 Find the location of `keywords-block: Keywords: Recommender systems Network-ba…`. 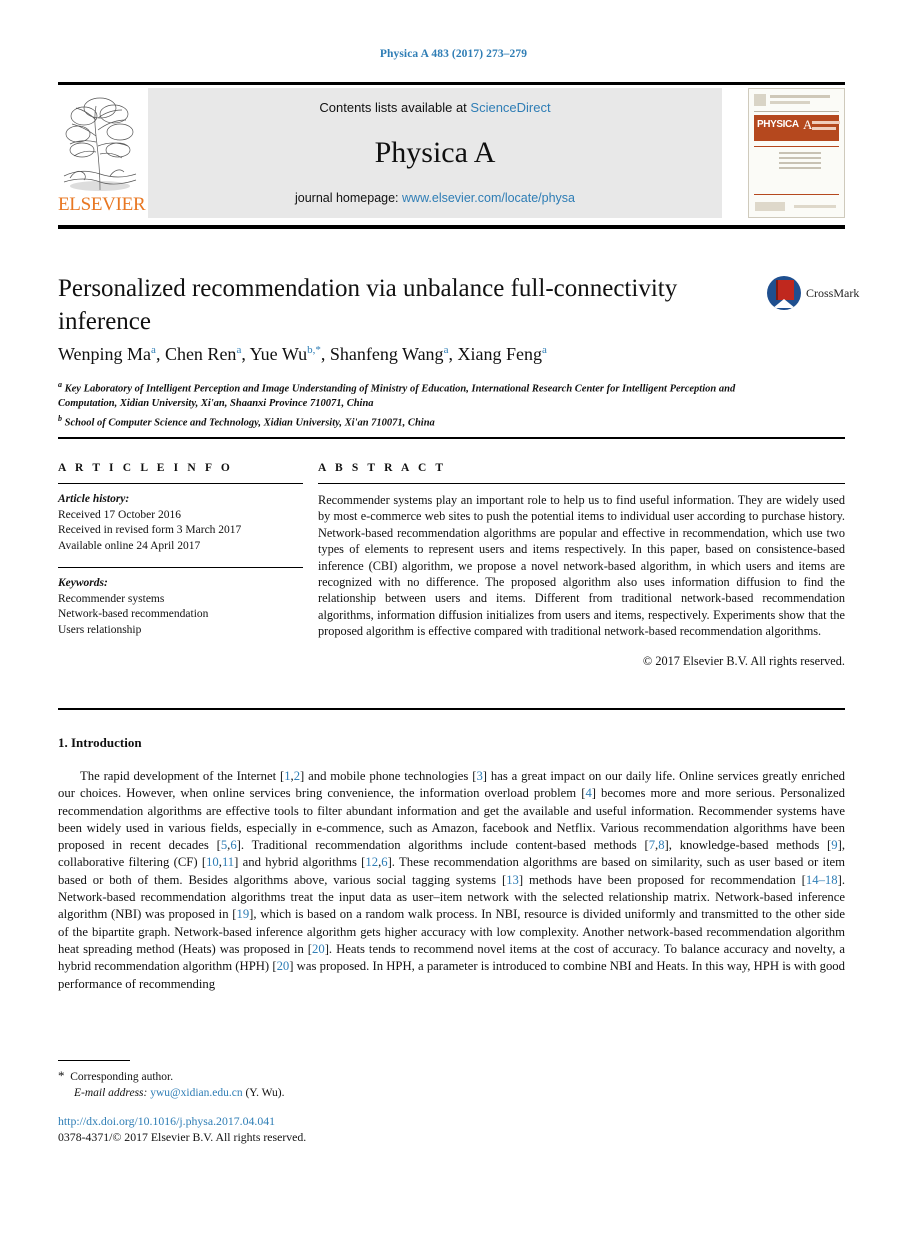

keywords-block: Keywords: Recommender systems Network-ba… is located at coordinates (180, 607).